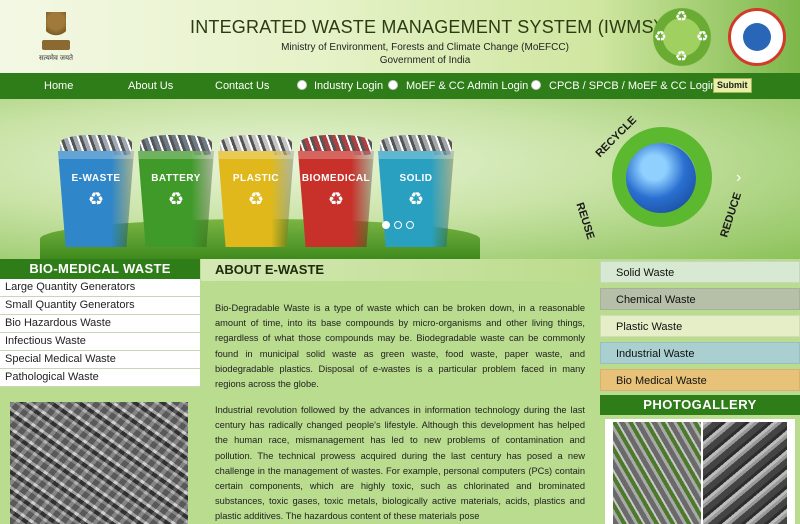  I want to click on waste-bin: SOLID ♻, so click(416, 199).